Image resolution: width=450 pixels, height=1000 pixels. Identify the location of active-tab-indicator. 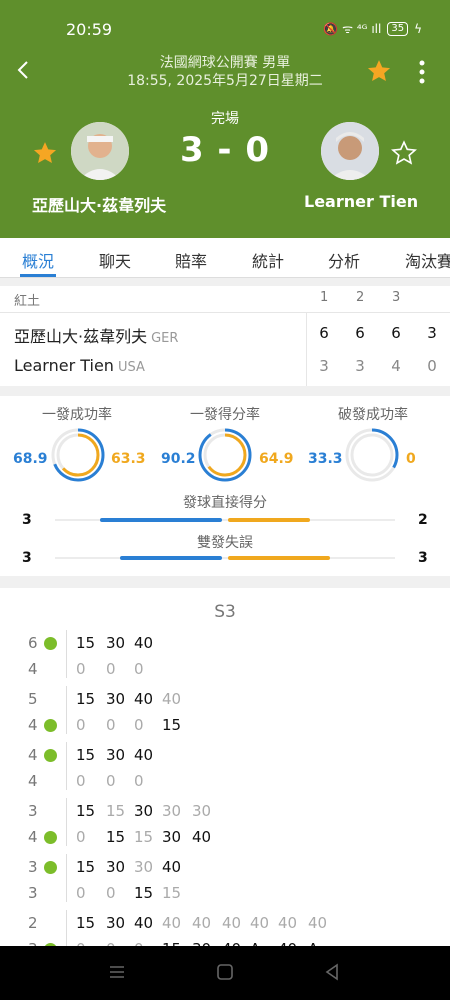
(38, 275).